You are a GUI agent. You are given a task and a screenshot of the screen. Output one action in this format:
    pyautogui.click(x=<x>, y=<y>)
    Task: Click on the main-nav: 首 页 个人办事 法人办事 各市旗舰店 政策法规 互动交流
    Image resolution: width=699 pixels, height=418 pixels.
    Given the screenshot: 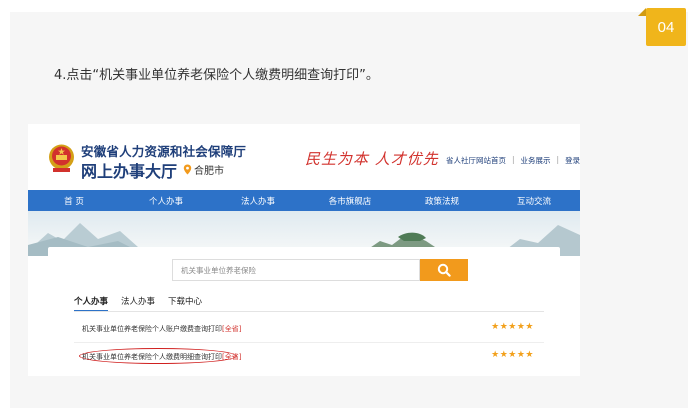 What is the action you would take?
    pyautogui.click(x=304, y=200)
    